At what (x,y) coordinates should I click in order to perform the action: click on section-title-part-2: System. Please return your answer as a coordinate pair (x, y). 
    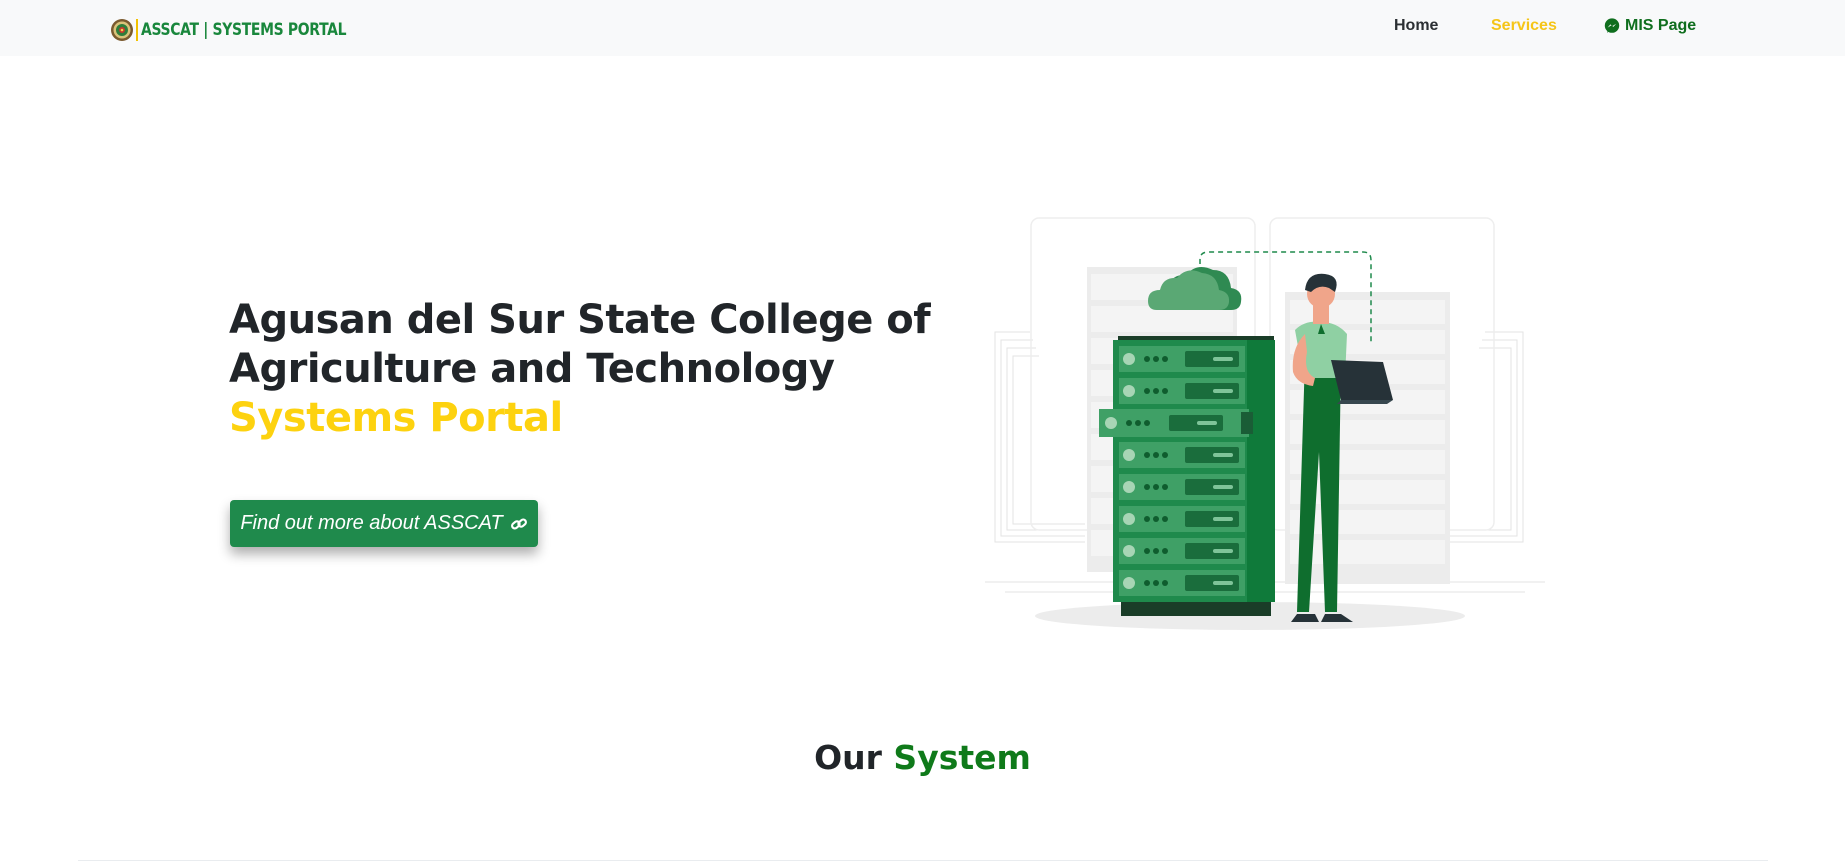
    Looking at the image, I should click on (962, 757).